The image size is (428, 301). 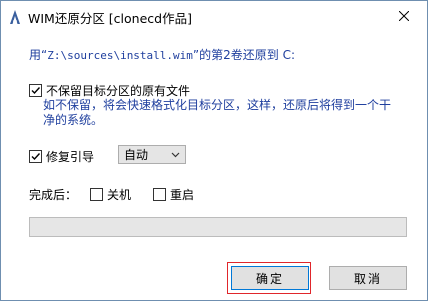 I want to click on restart-option: 重启, so click(x=173, y=194).